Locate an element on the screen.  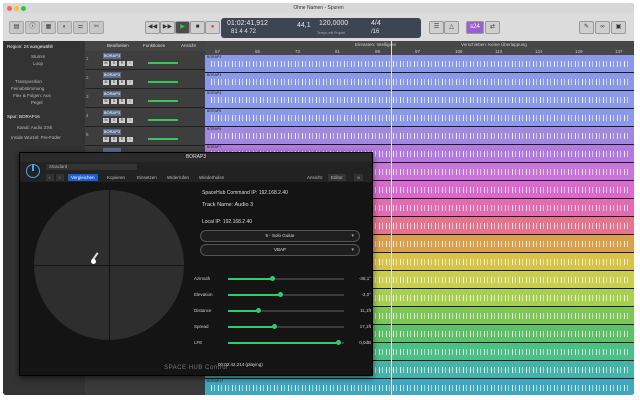
panner-circle is located at coordinates (109, 265).